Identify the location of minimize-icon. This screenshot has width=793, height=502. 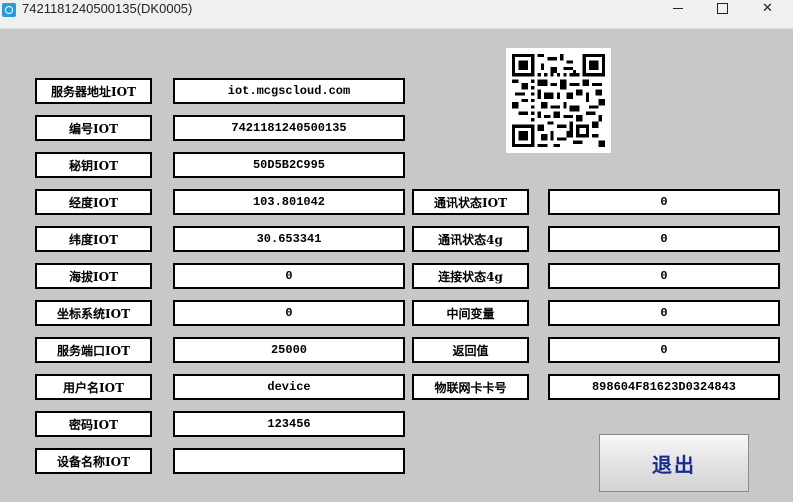
(677, 8).